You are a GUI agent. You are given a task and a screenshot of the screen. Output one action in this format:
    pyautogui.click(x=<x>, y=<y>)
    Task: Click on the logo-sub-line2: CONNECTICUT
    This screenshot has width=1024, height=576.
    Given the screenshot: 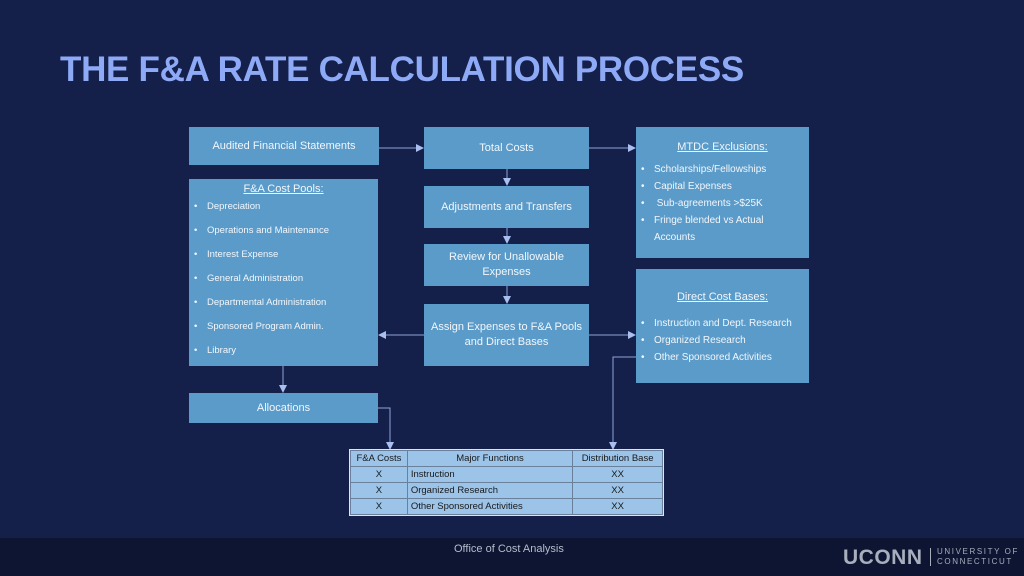 What is the action you would take?
    pyautogui.click(x=975, y=561)
    